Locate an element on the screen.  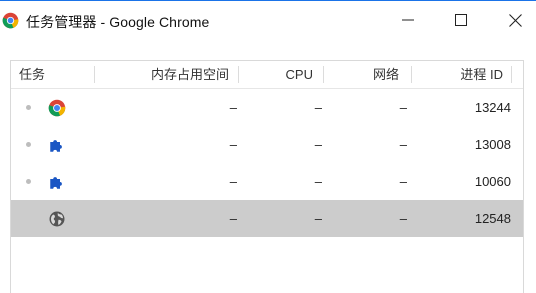
minimize-icon is located at coordinates (408, 20).